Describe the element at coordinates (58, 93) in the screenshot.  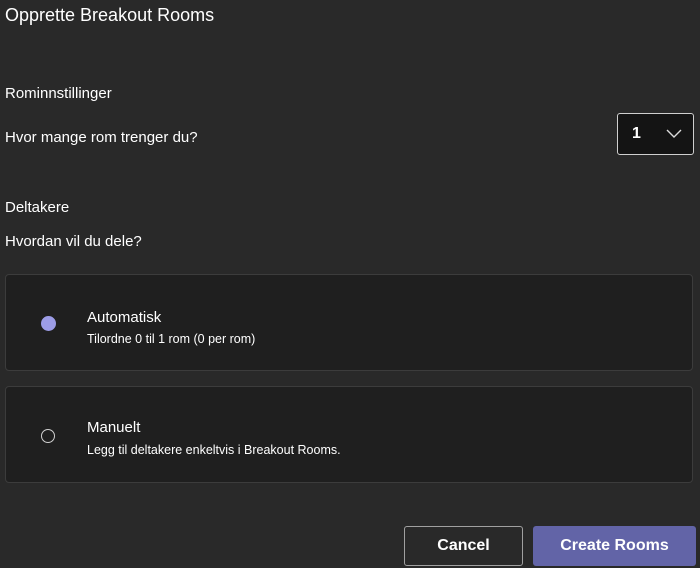
I see `room-settings-label: Rominnstillinger` at that location.